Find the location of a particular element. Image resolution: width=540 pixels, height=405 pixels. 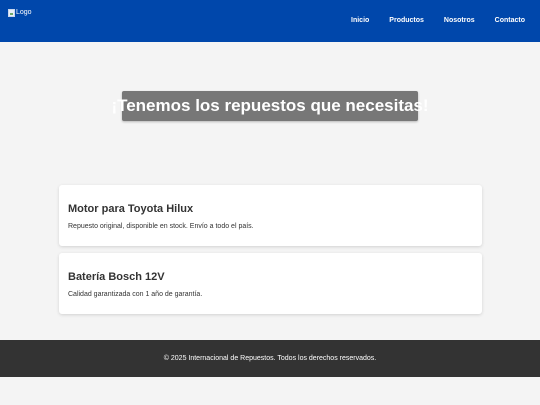

product-title: Motor para Toyota Hilux is located at coordinates (131, 209).